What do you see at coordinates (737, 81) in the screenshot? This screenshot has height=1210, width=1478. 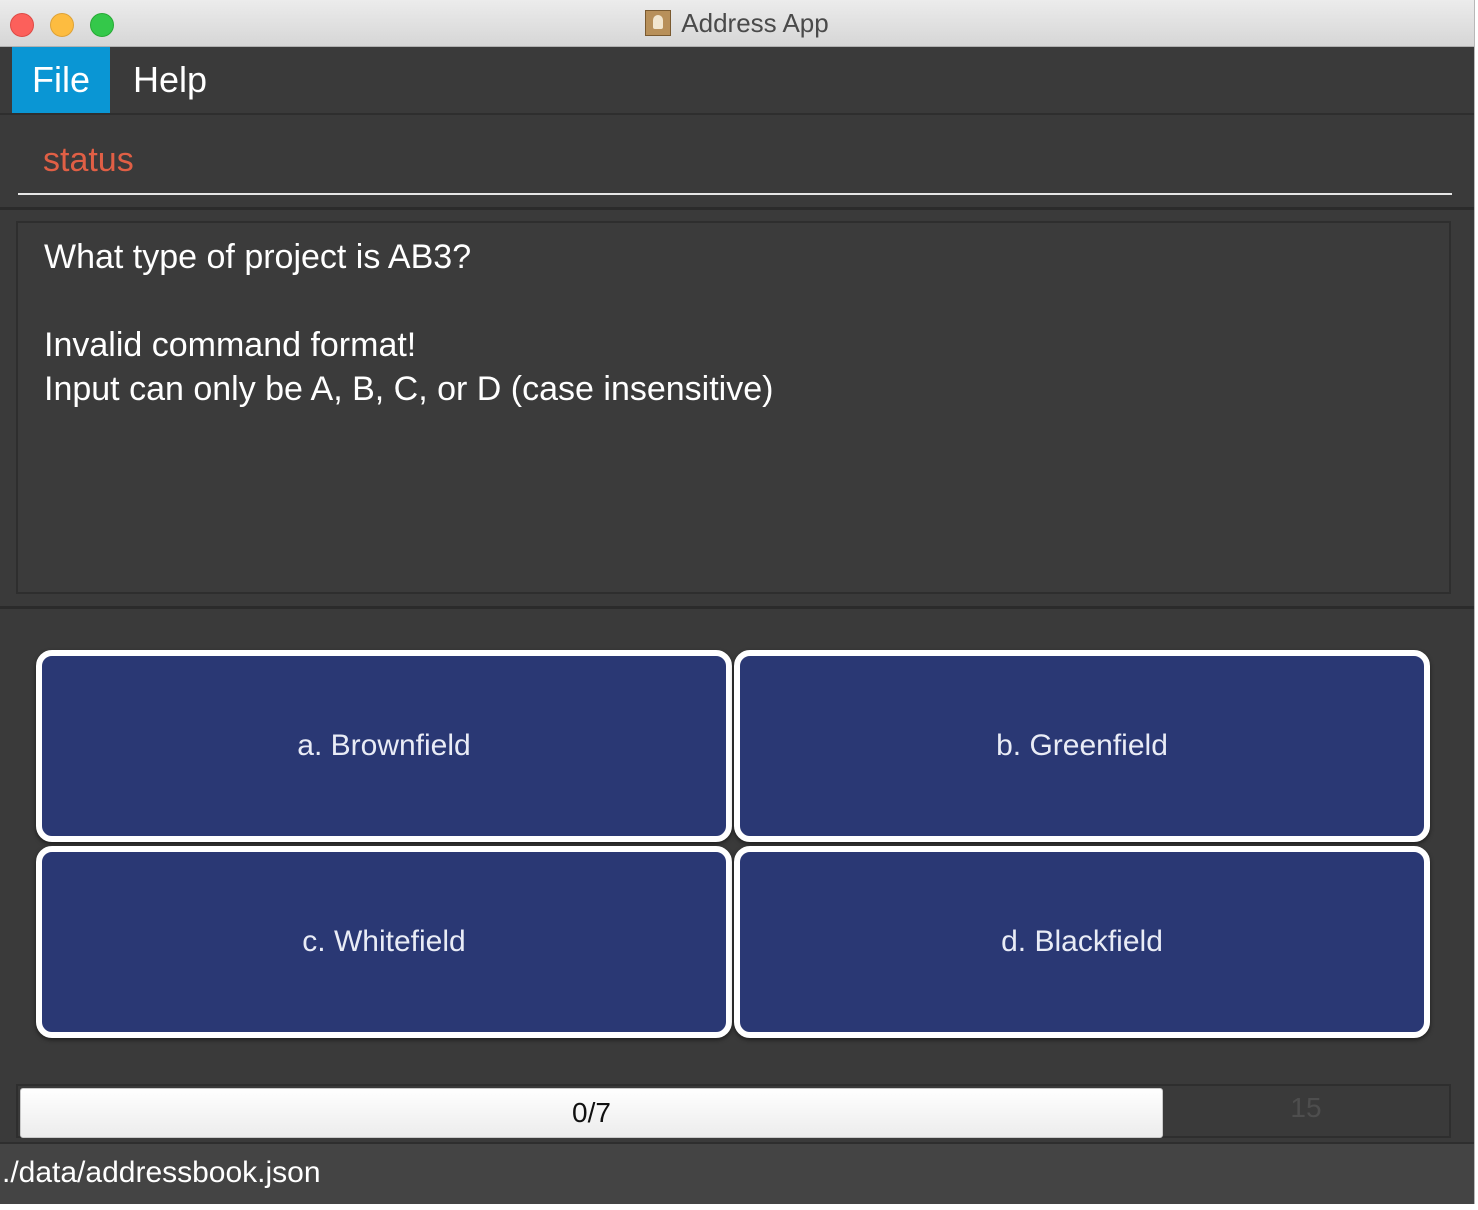 I see `menu-bar: File Help` at bounding box center [737, 81].